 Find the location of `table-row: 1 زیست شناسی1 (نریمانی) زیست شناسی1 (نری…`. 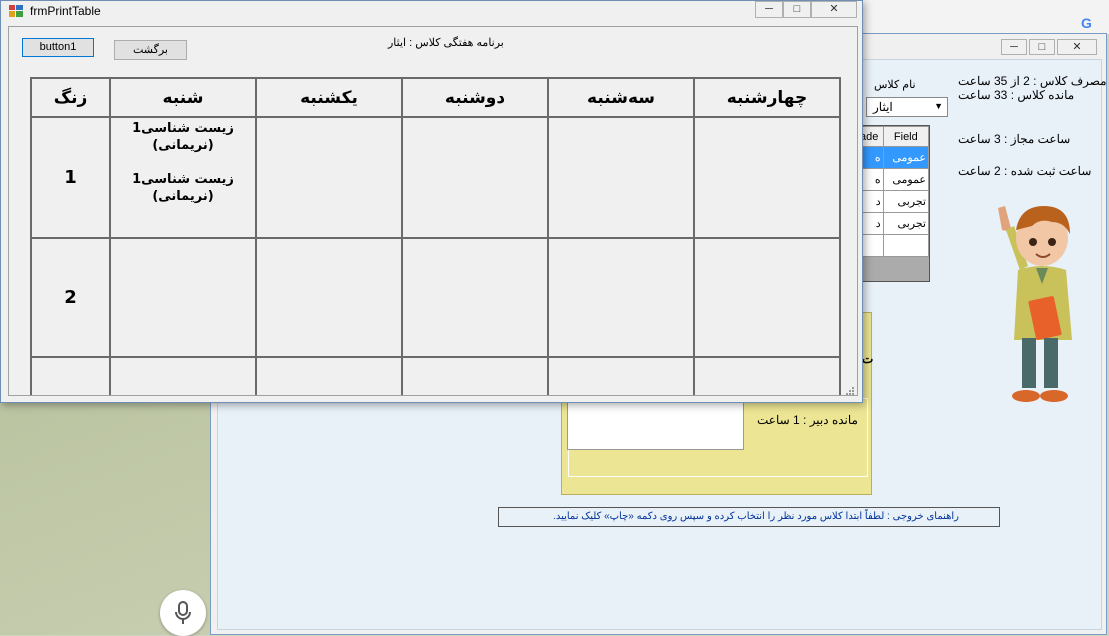

table-row: 1 زیست شناسی1 (نریمانی) زیست شناسی1 (نری… is located at coordinates (435, 177).